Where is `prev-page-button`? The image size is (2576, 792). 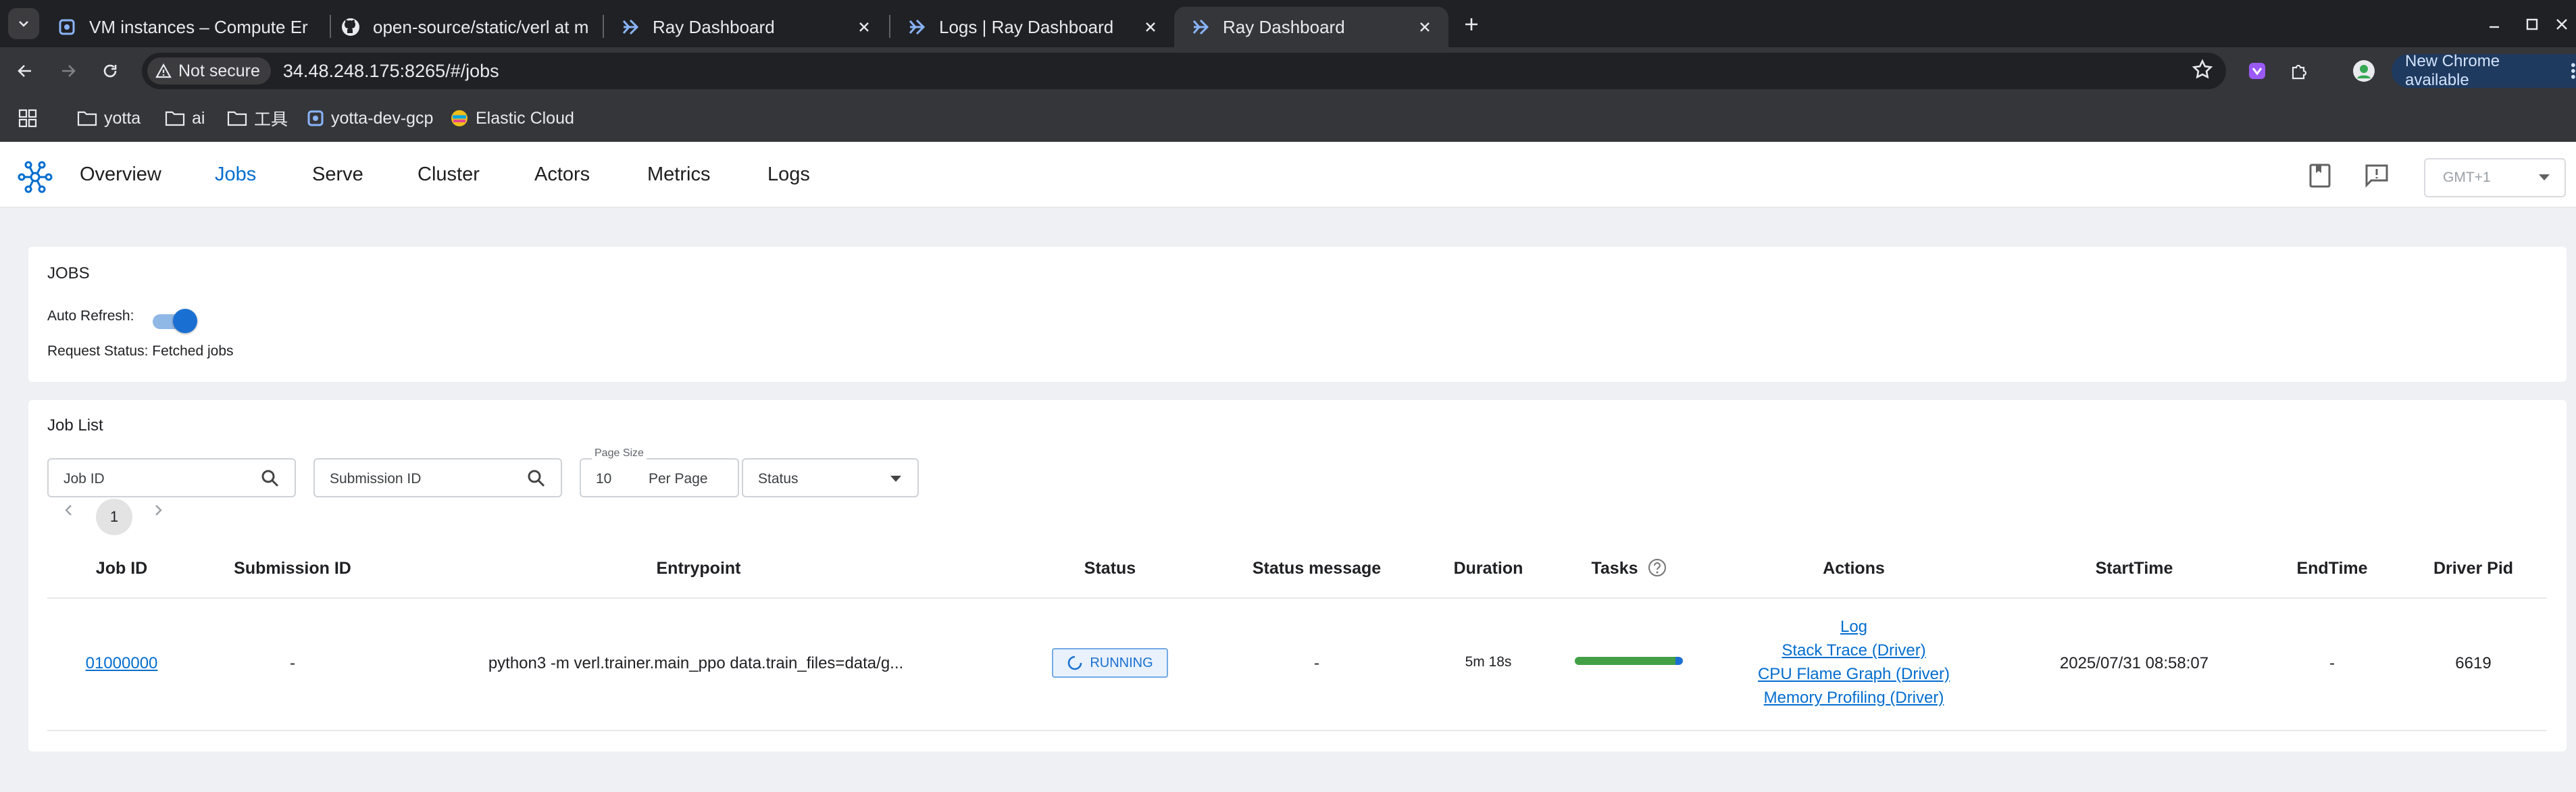
prev-page-button is located at coordinates (68, 510).